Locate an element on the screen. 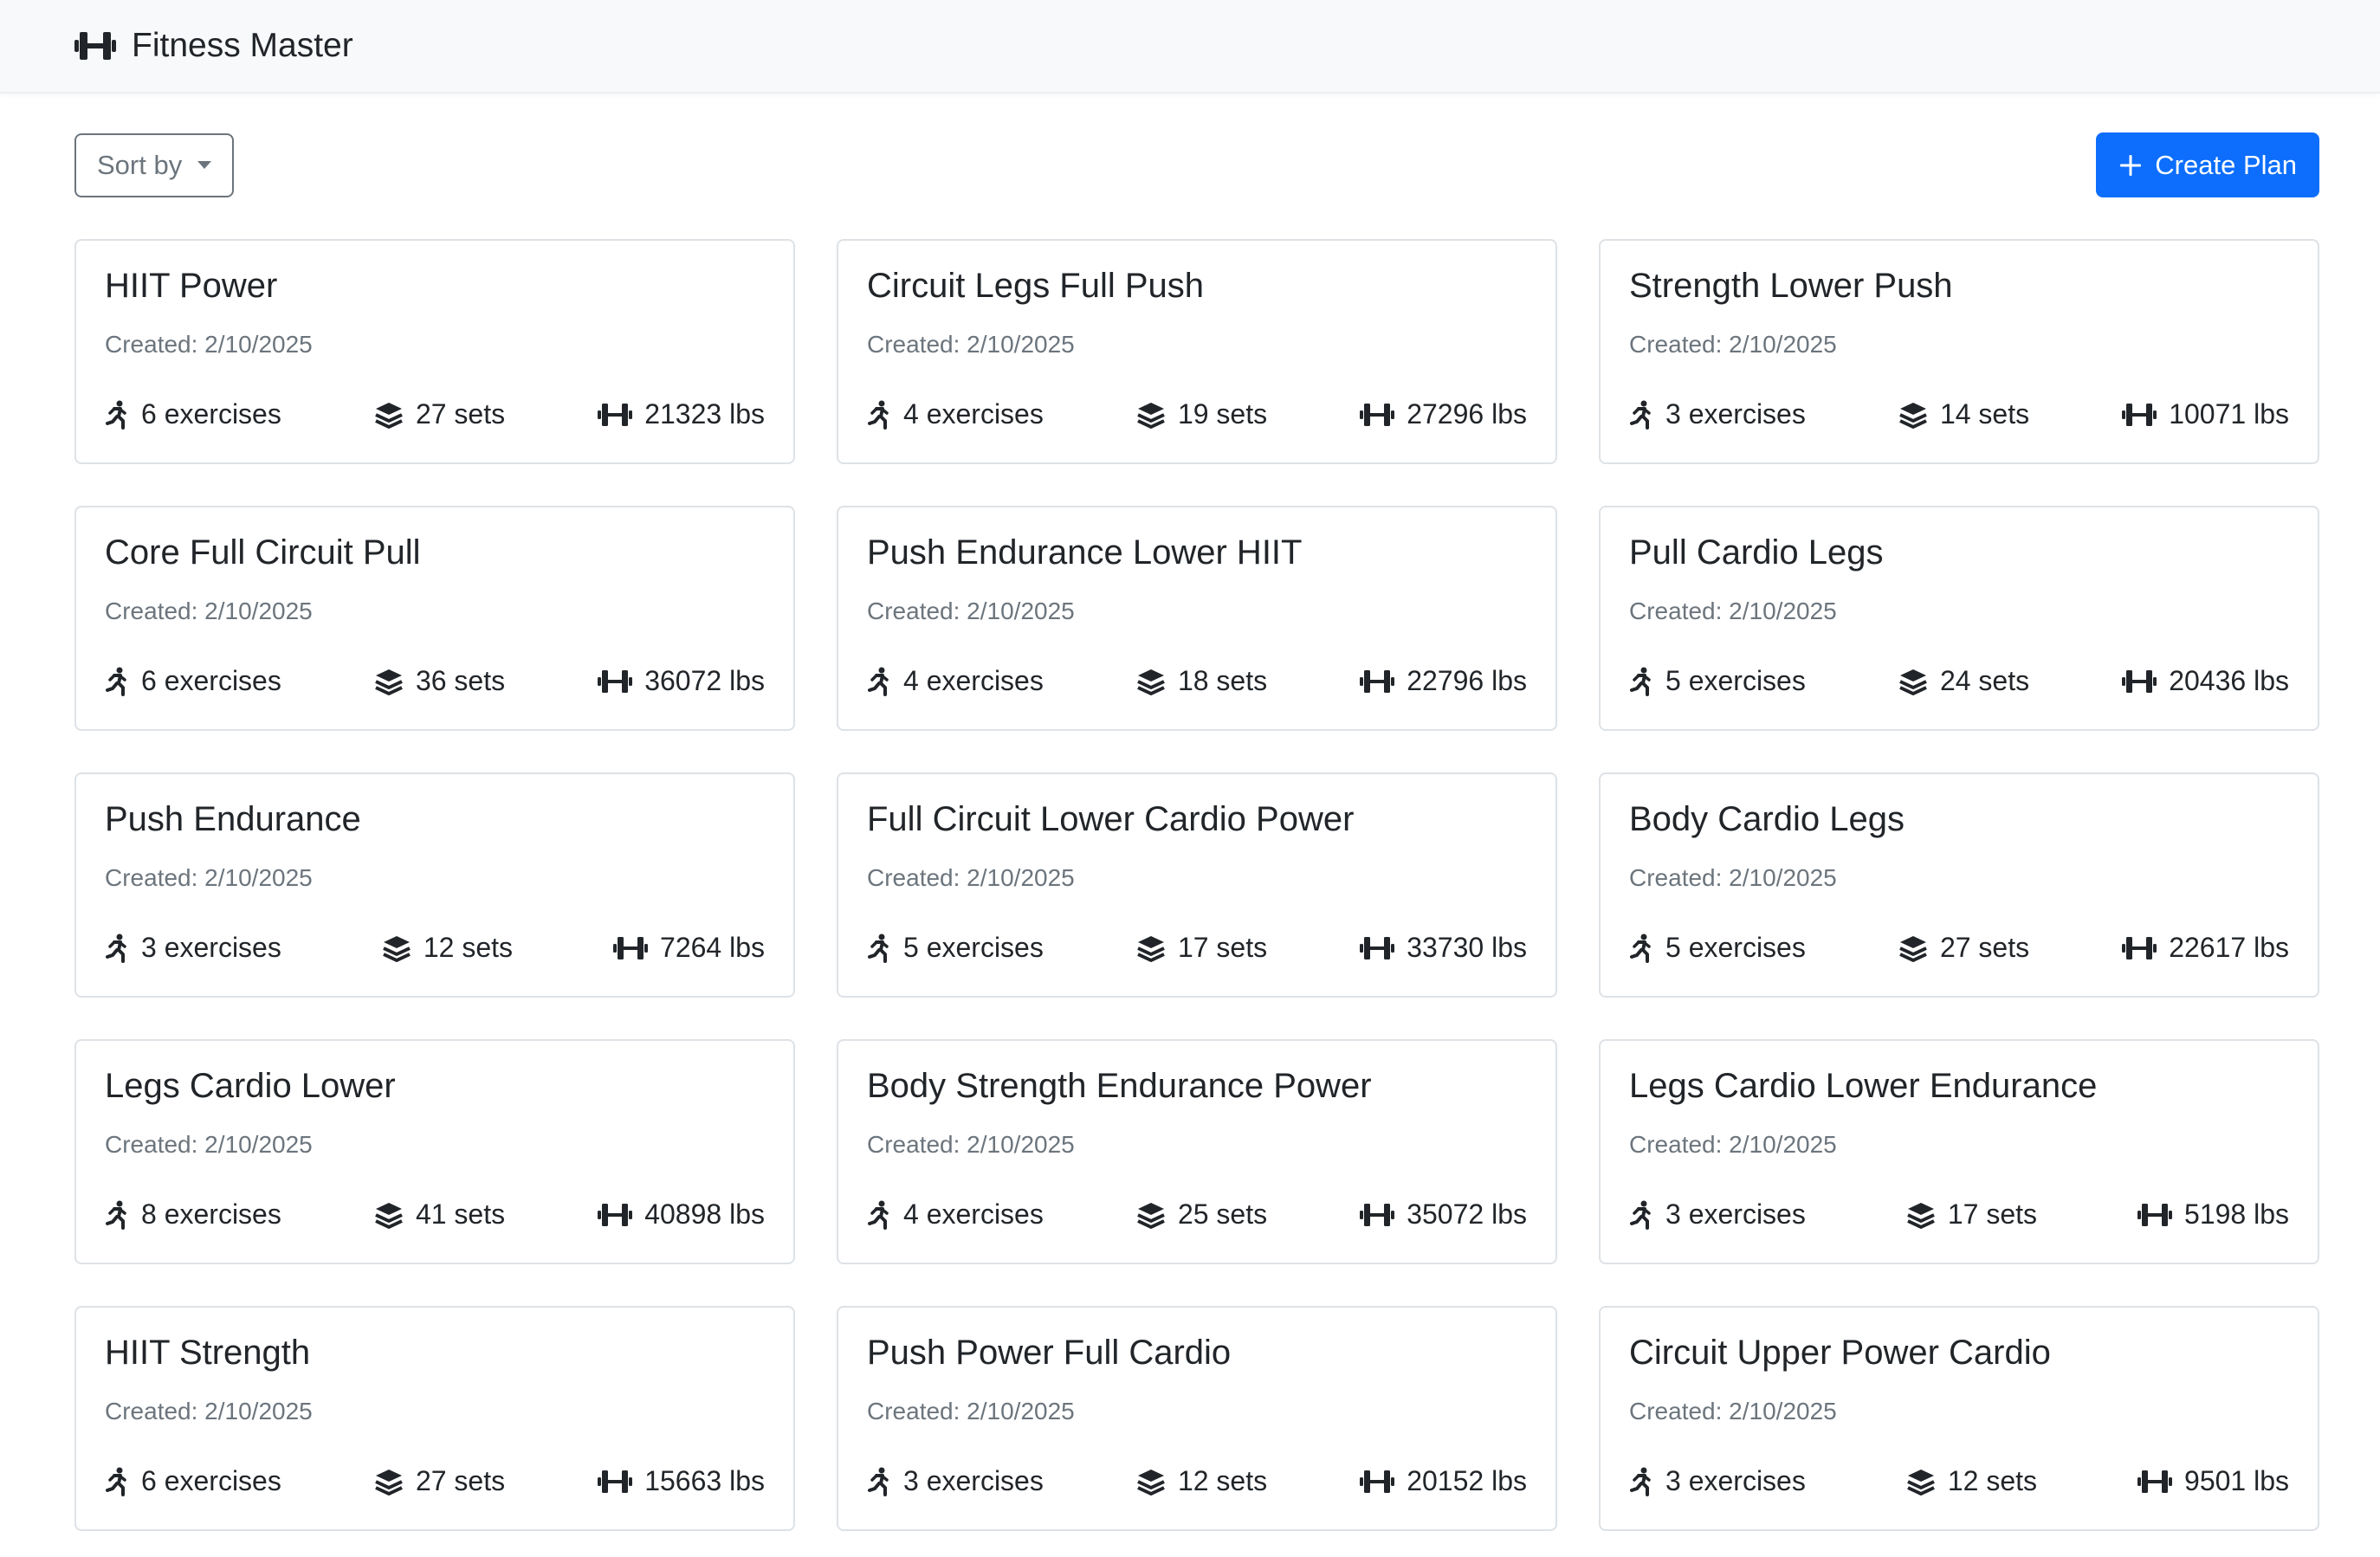  plan-title: Legs Cardio Lower Endurance is located at coordinates (1863, 1086).